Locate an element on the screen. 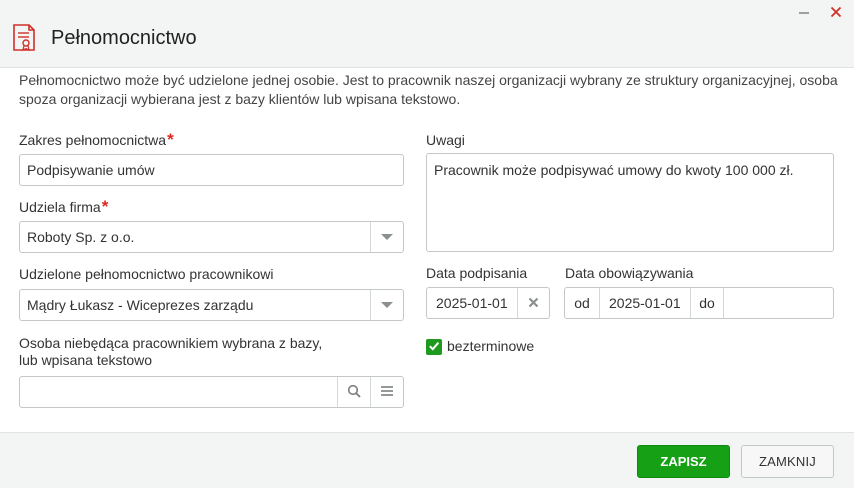 This screenshot has height=488, width=854. close-button: ZAMKNIJ is located at coordinates (787, 461).